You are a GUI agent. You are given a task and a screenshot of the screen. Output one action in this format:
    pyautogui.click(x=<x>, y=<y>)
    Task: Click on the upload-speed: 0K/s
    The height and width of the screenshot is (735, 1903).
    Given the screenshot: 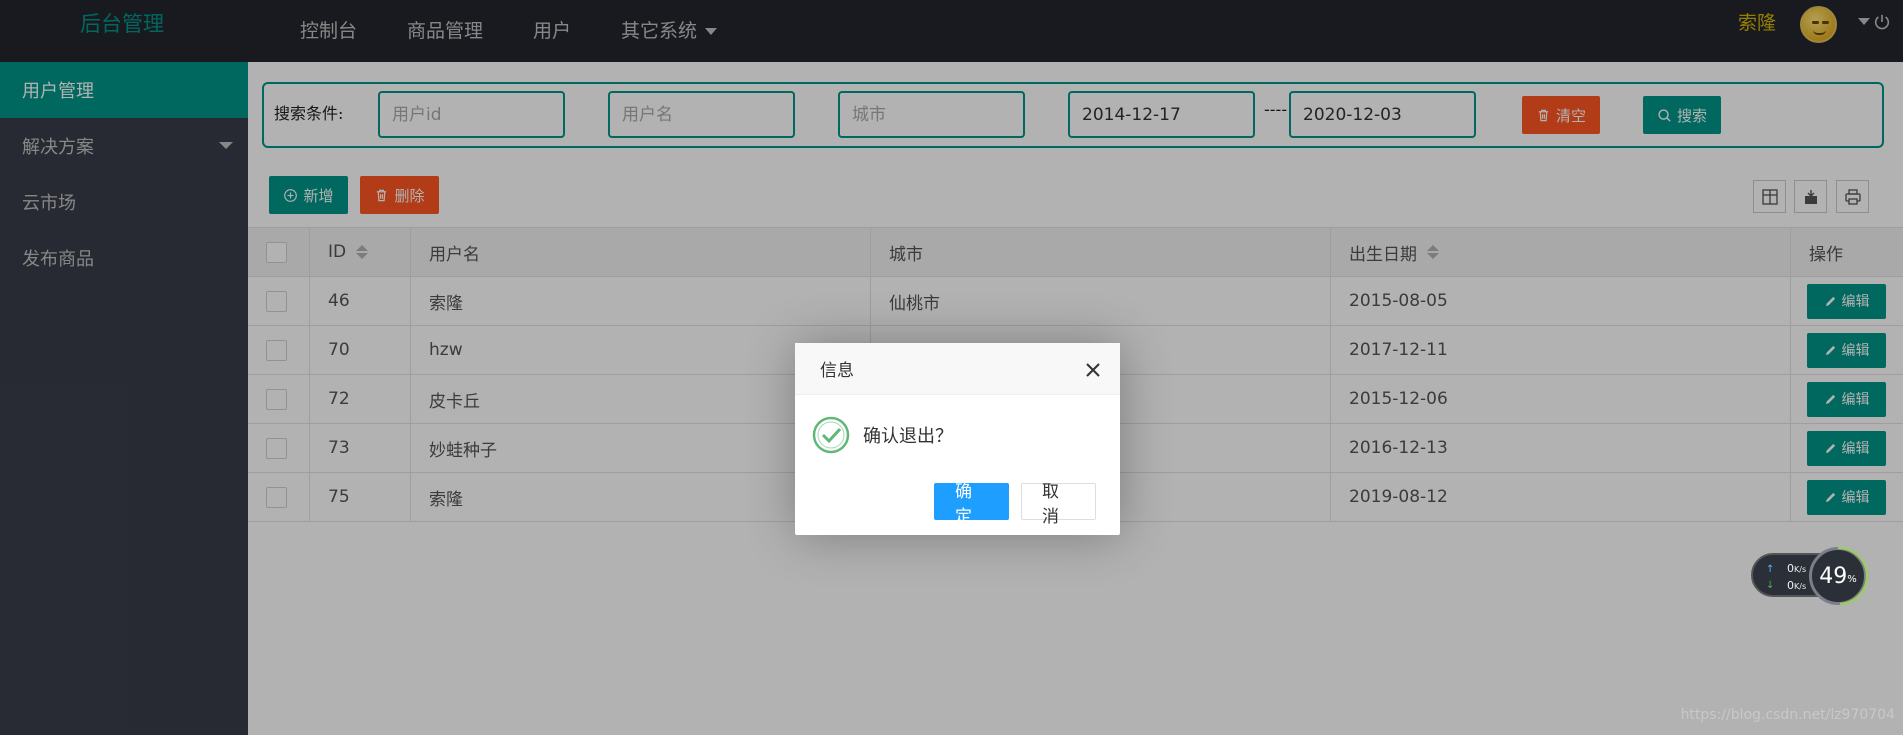 What is the action you would take?
    pyautogui.click(x=1797, y=568)
    